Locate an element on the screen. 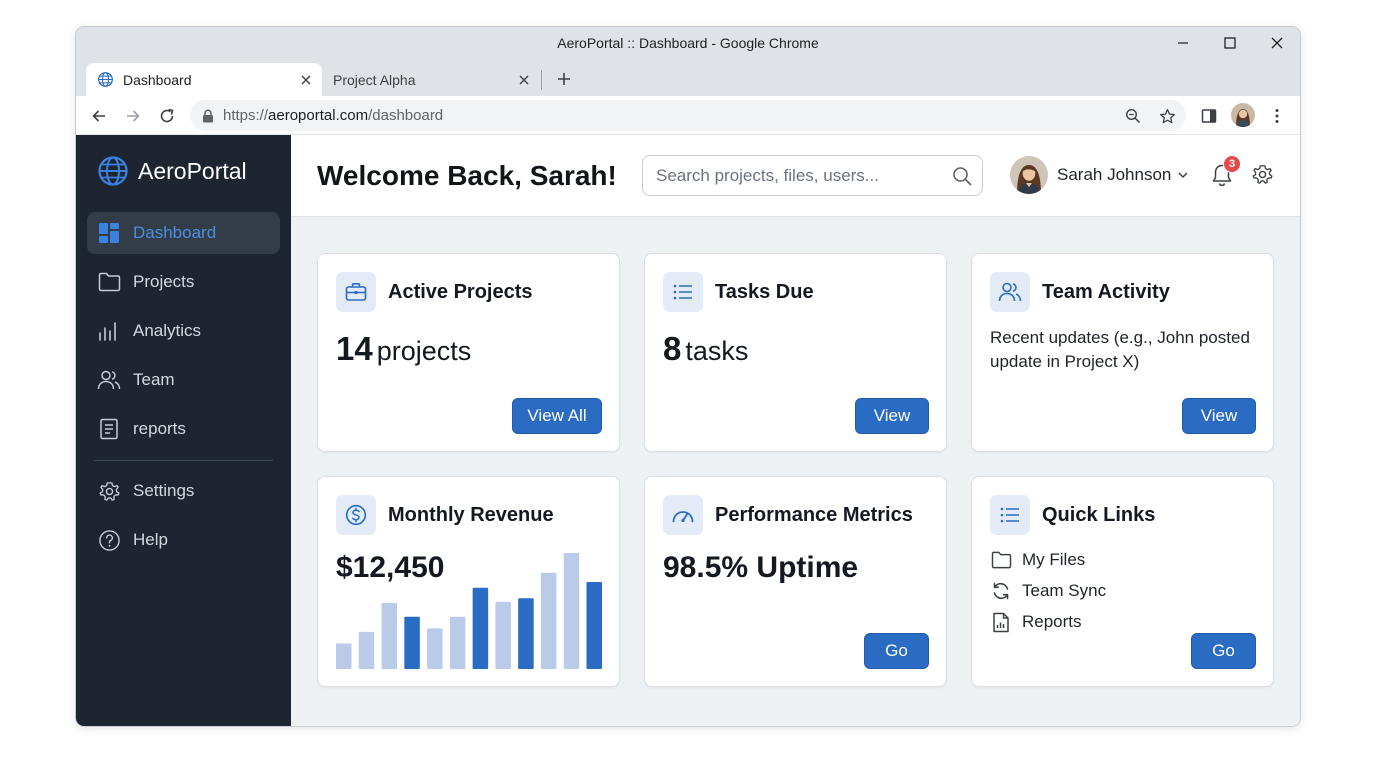  minimize-icon is located at coordinates (1183, 43).